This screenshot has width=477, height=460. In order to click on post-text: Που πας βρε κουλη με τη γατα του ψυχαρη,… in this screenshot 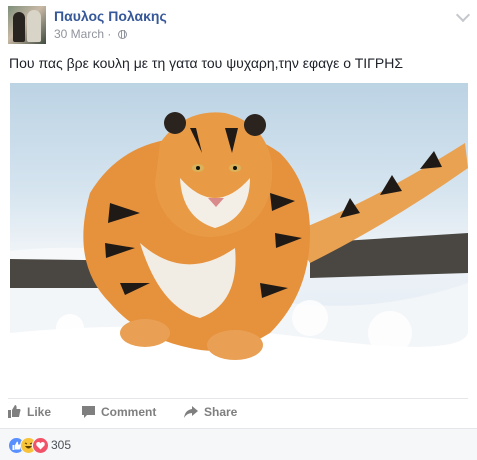, I will do `click(206, 63)`.